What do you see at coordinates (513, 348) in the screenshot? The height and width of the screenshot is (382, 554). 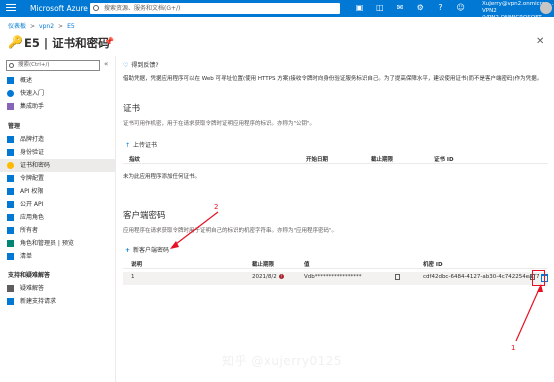 I see `annotation-label-1: 1` at bounding box center [513, 348].